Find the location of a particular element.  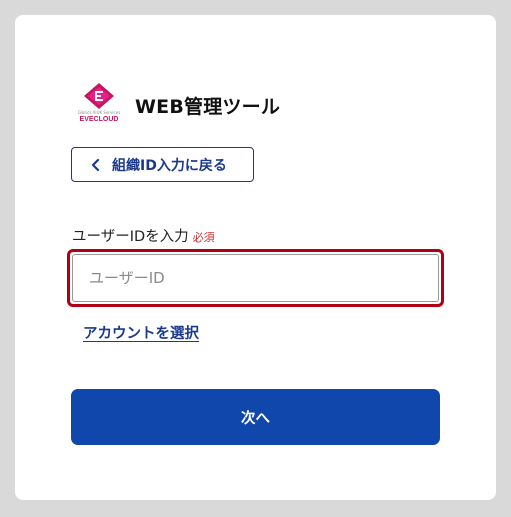

user-id-label: ユーザーIDを入力 必須 is located at coordinates (143, 235).